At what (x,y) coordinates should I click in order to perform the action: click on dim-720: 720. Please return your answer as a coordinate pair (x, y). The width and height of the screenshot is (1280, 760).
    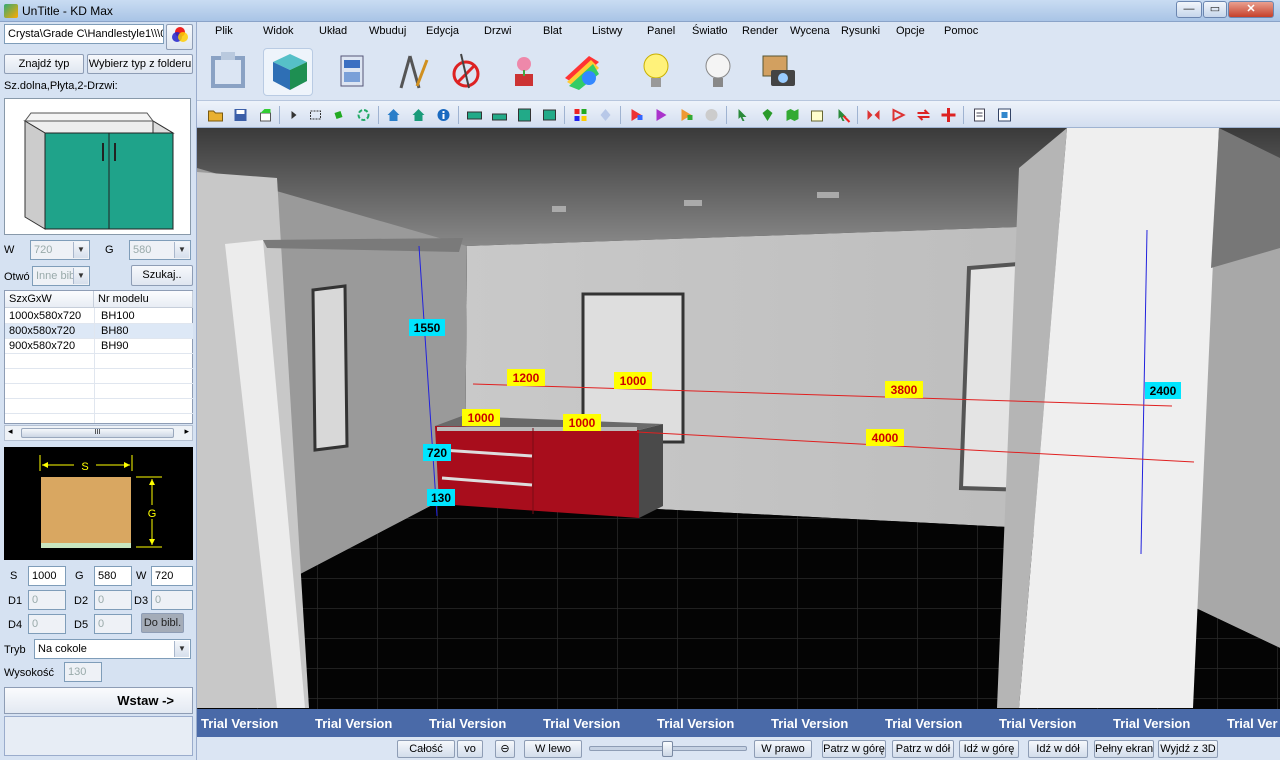
    Looking at the image, I should click on (437, 453).